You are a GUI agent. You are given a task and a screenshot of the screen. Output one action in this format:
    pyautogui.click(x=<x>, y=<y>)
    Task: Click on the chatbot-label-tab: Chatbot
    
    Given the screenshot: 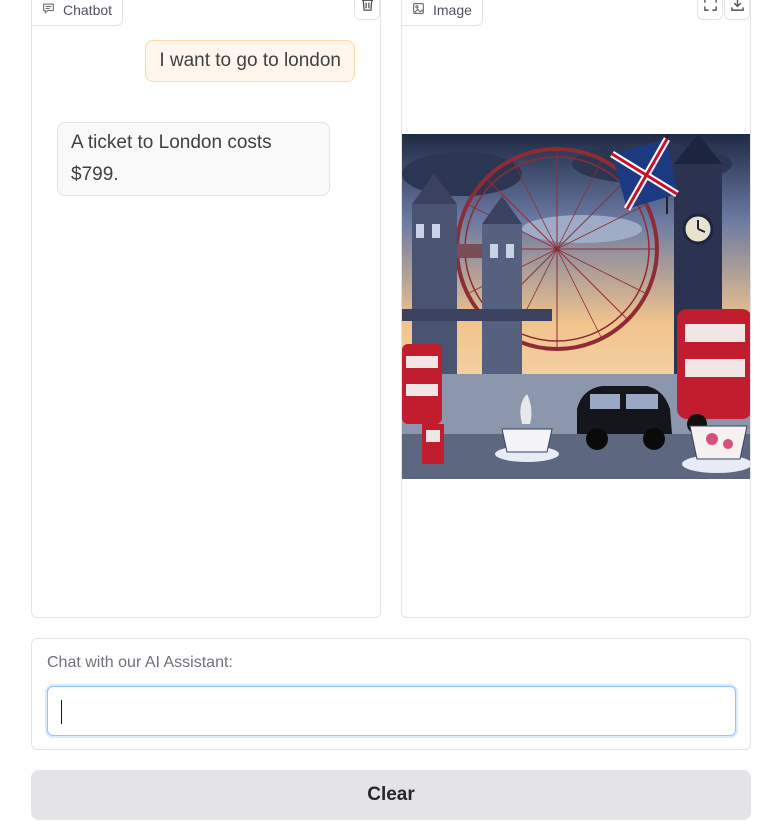 What is the action you would take?
    pyautogui.click(x=77, y=13)
    